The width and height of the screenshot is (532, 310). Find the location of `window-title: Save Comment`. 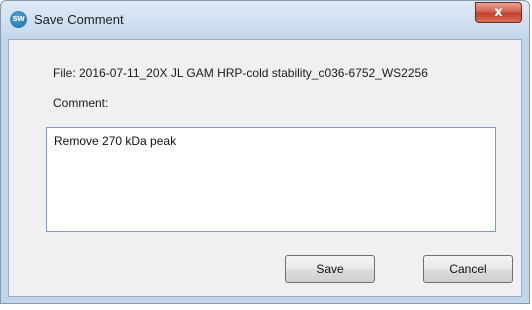

window-title: Save Comment is located at coordinates (79, 19).